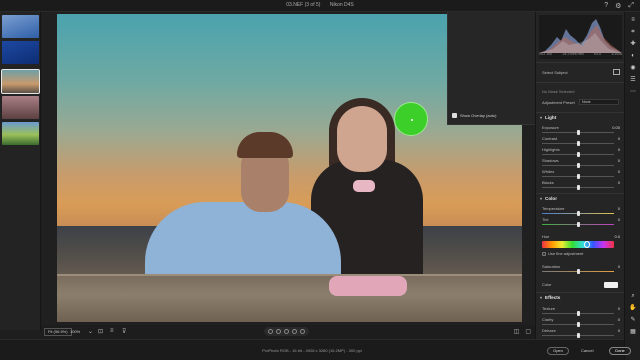 The image size is (640, 360). Describe the element at coordinates (124, 331) in the screenshot. I see `filter-icon: ⊽` at that location.